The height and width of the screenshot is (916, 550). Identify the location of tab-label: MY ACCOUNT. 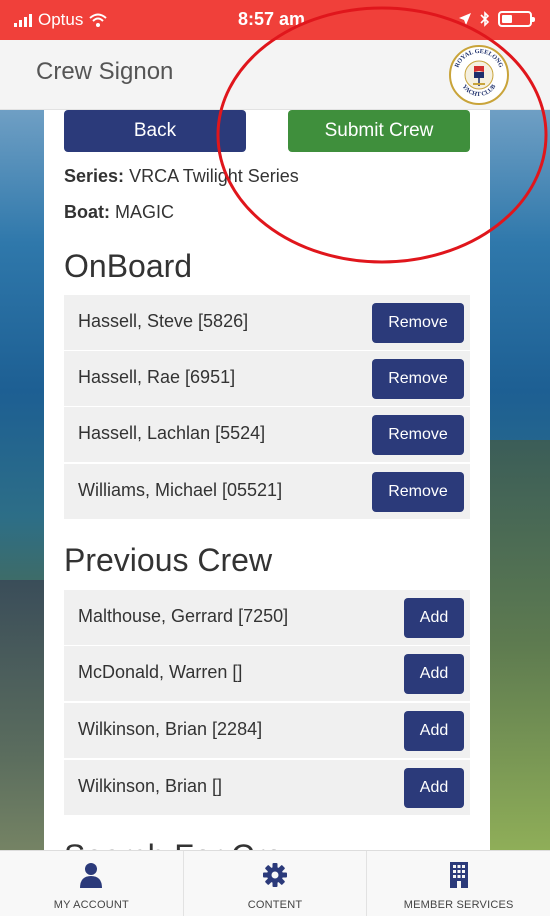
(91, 905).